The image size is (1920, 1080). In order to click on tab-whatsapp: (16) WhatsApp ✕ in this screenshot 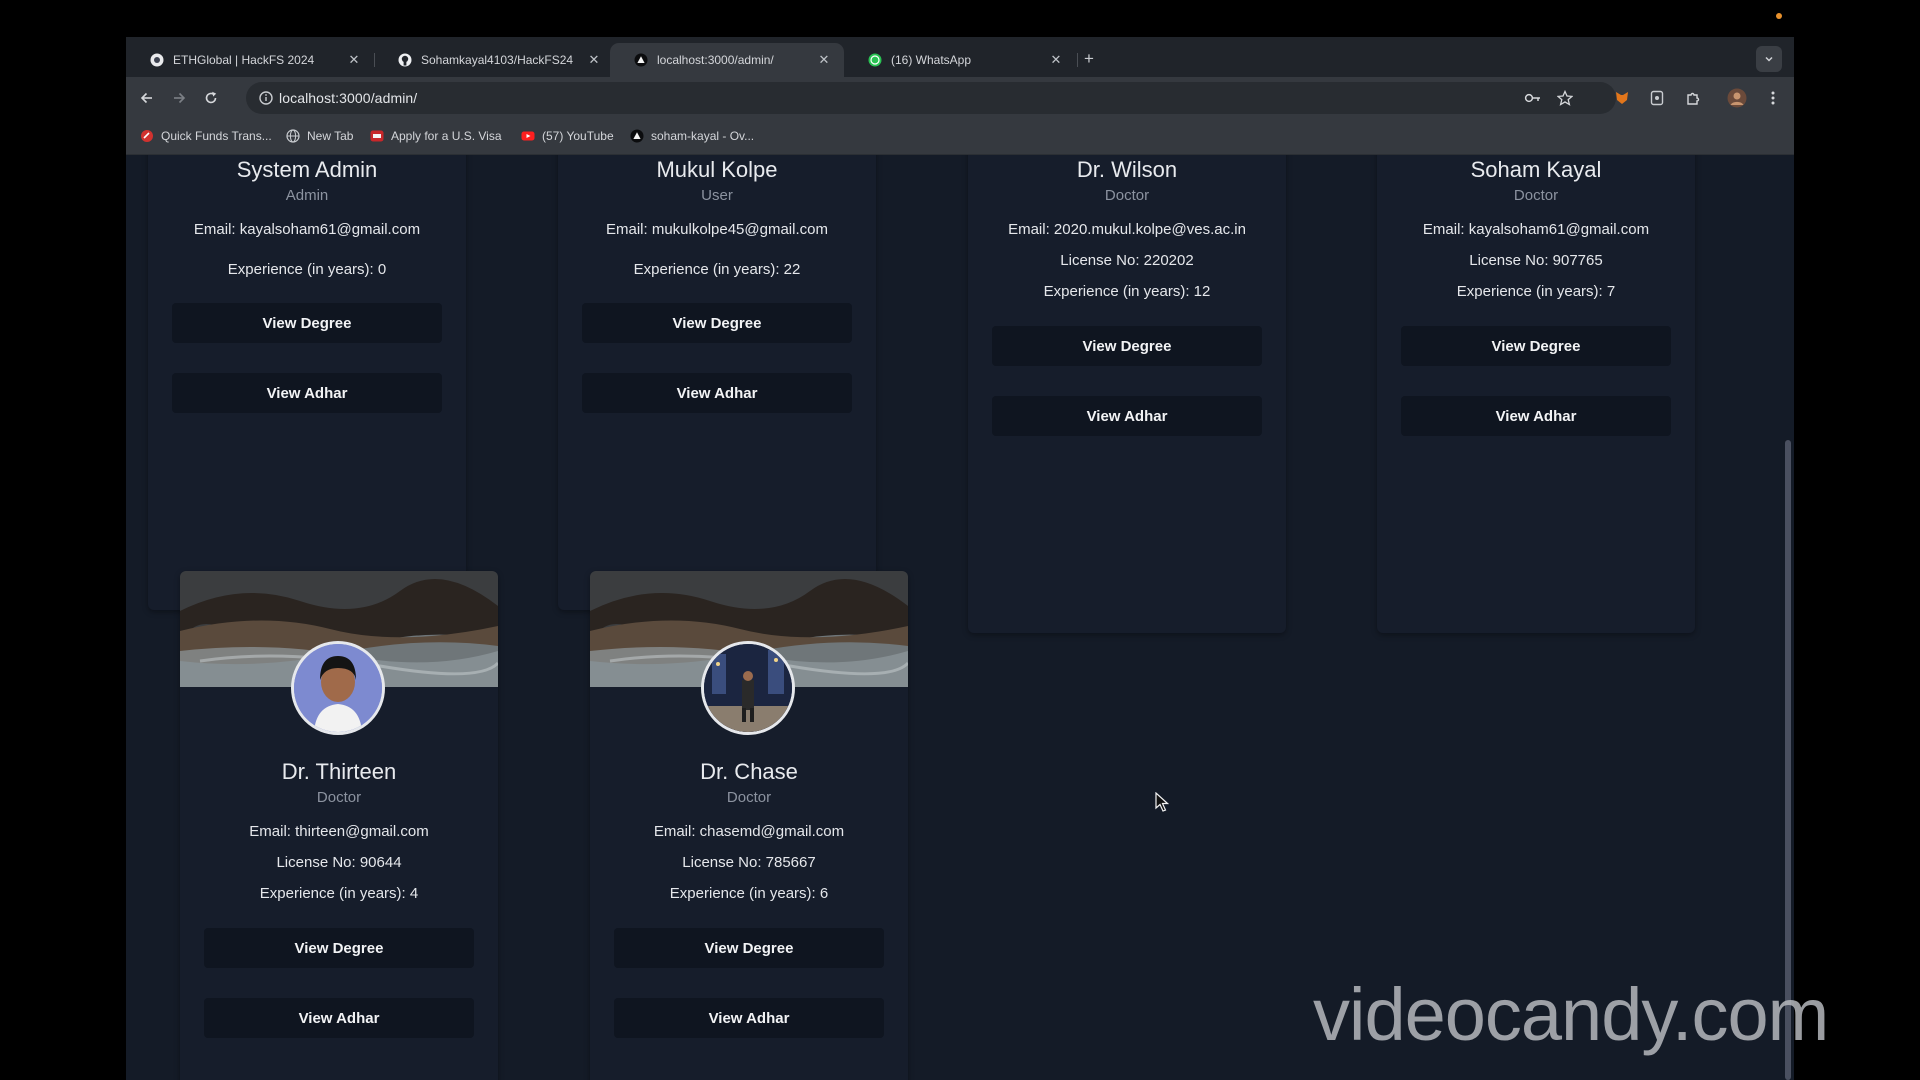, I will do `click(960, 60)`.